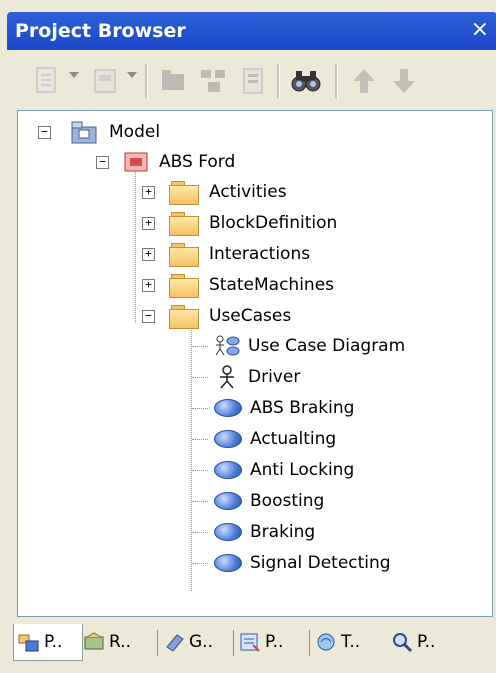 The width and height of the screenshot is (496, 673). What do you see at coordinates (260, 254) in the screenshot?
I see `tree-node-label: Interactions` at bounding box center [260, 254].